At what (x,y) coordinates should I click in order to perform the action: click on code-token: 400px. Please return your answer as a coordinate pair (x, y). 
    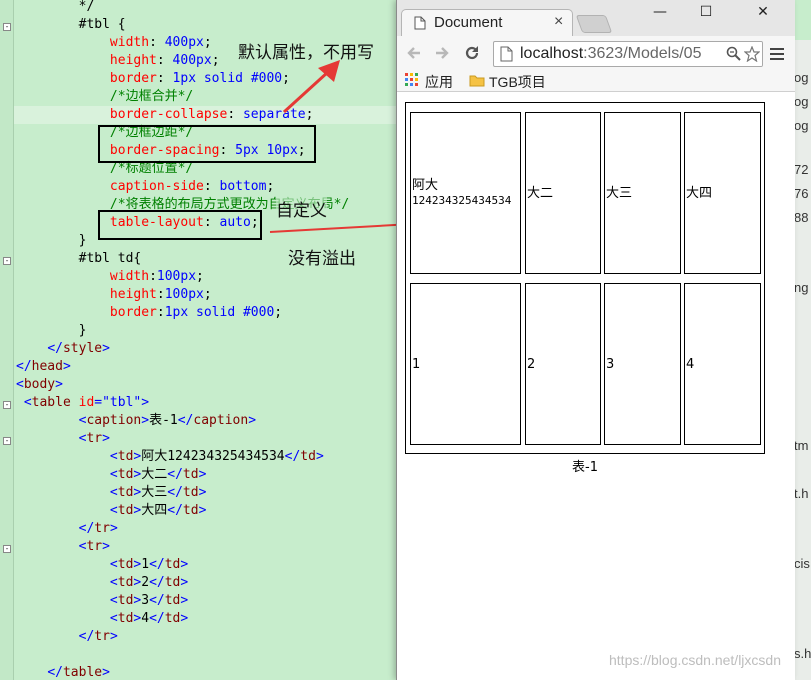
    Looking at the image, I should click on (184, 42).